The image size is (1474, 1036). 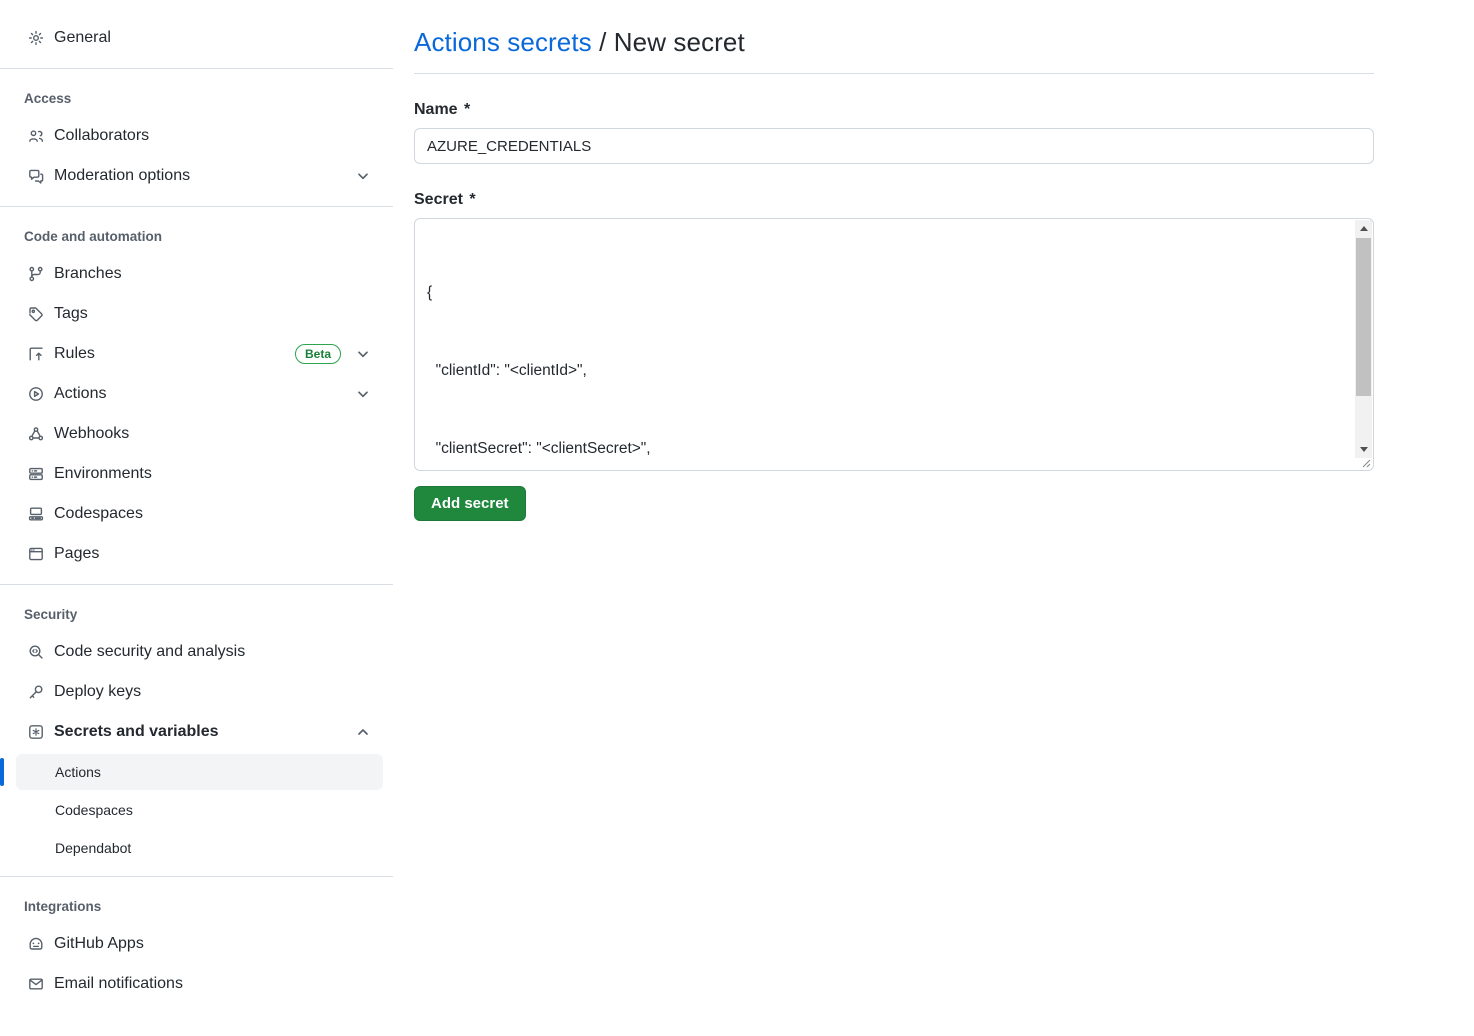 I want to click on sidebar-subitem-label: Actions, so click(x=78, y=772).